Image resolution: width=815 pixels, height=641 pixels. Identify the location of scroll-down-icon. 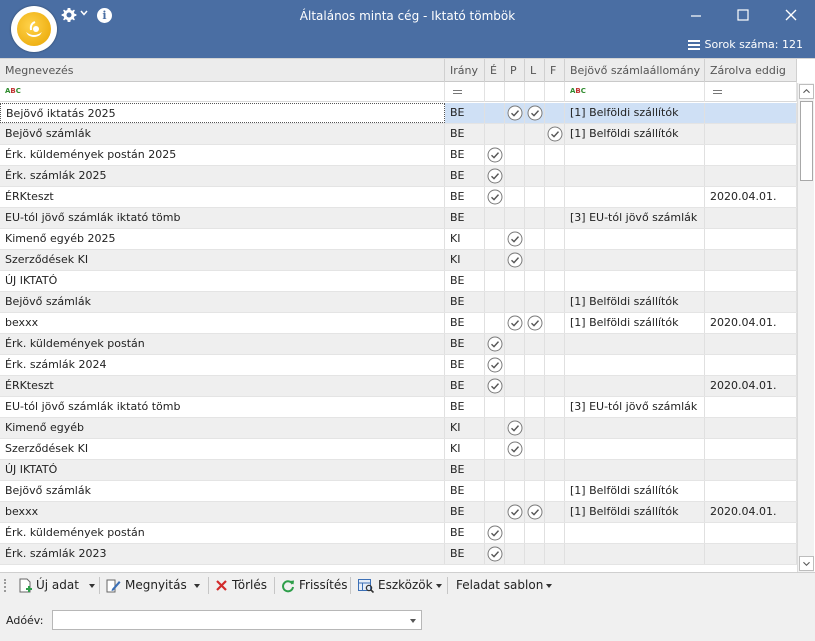
(806, 563).